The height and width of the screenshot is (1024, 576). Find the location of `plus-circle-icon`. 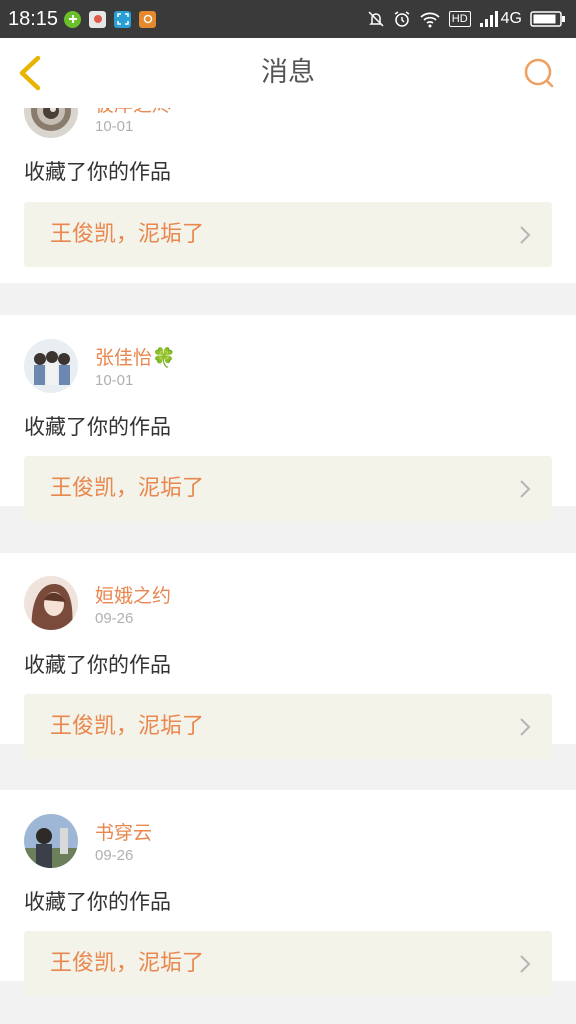

plus-circle-icon is located at coordinates (72, 19).